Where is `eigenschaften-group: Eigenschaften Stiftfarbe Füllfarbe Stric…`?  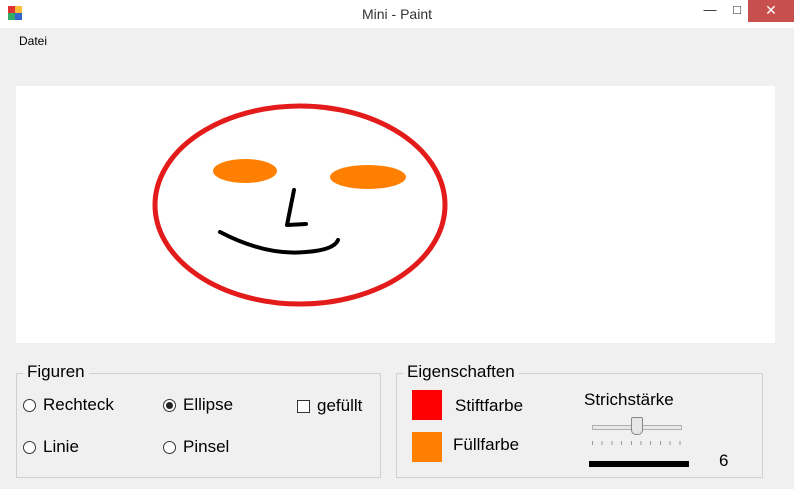
eigenschaften-group: Eigenschaften Stiftfarbe Füllfarbe Stric… is located at coordinates (579, 420).